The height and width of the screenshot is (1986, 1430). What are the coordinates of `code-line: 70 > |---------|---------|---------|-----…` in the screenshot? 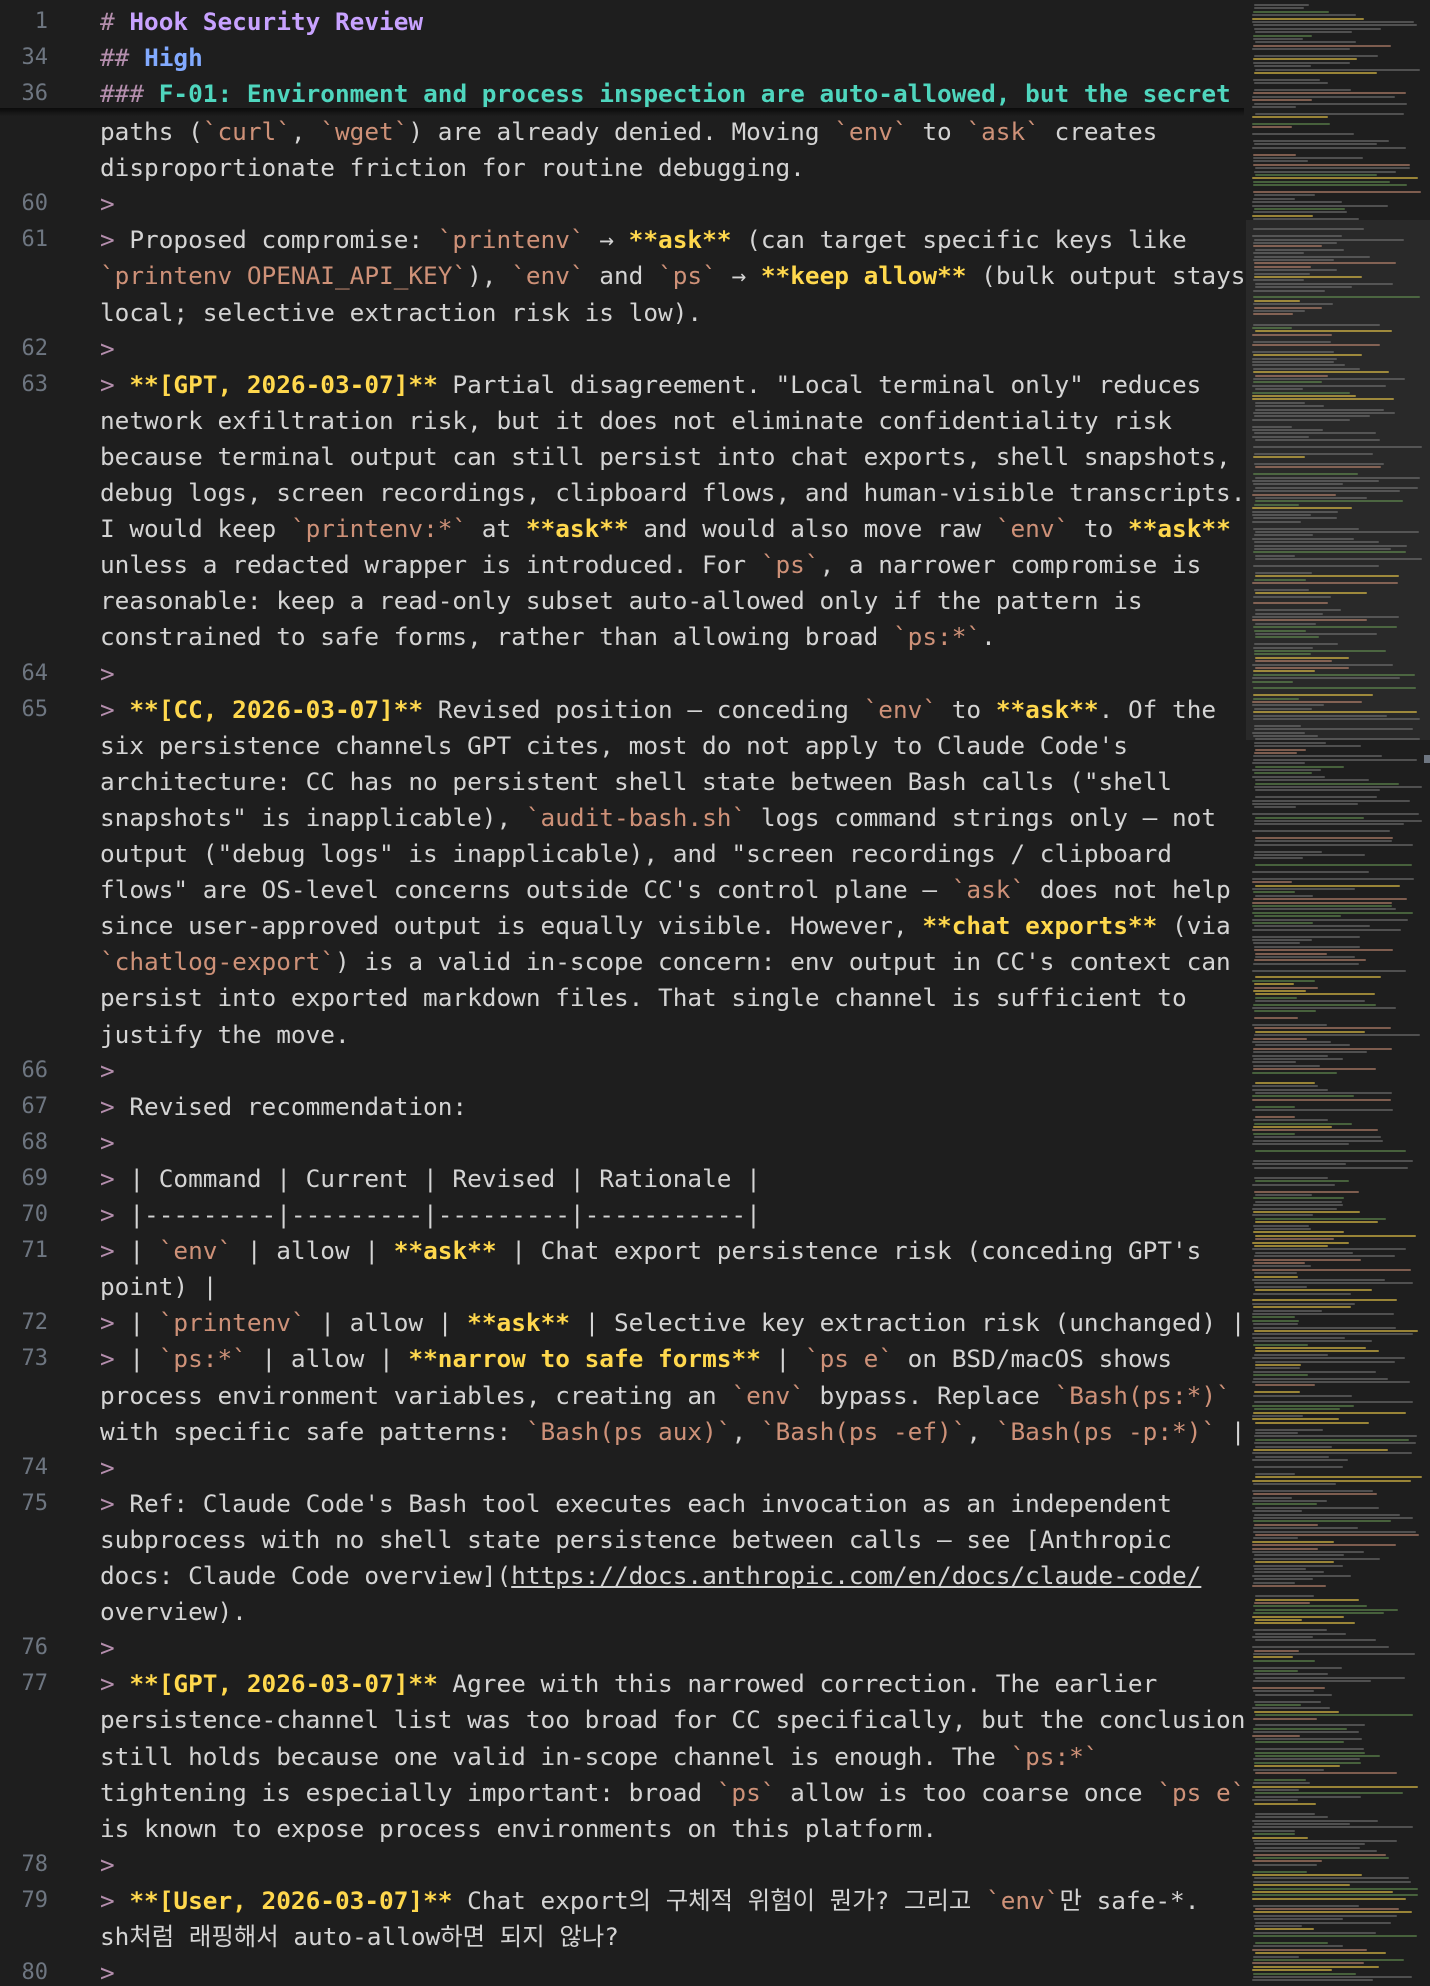 It's located at (622, 1215).